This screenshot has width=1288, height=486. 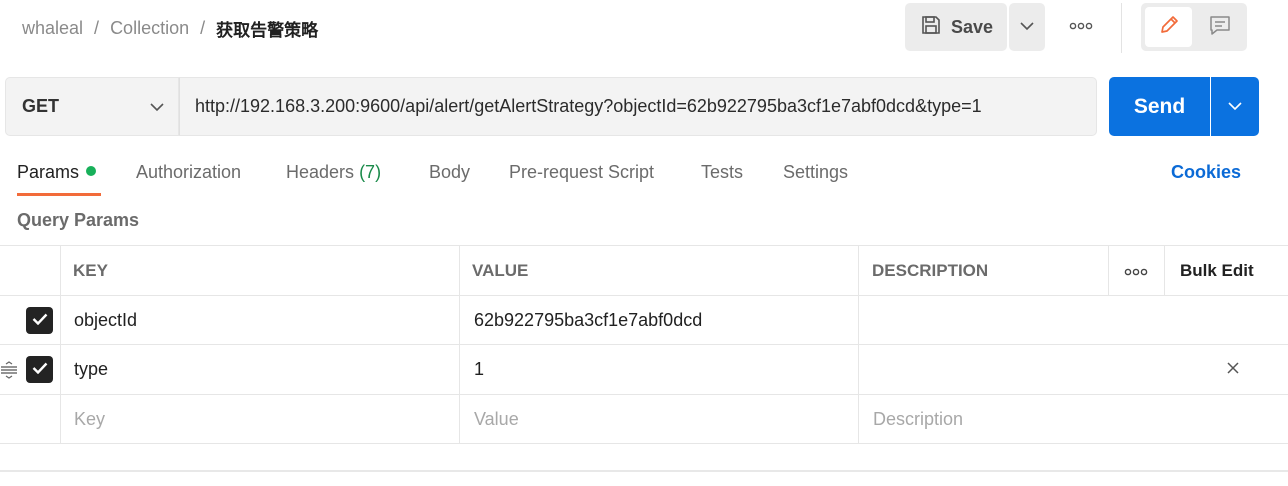 What do you see at coordinates (1206, 172) in the screenshot?
I see `cookies-link: Cookies` at bounding box center [1206, 172].